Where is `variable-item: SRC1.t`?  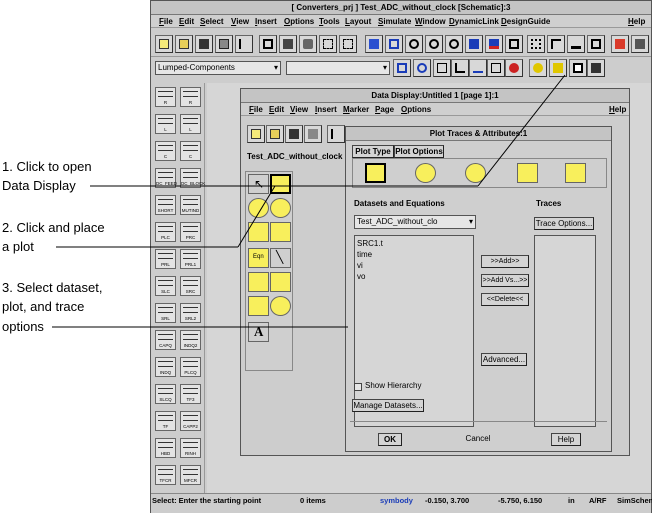
variable-item: SRC1.t is located at coordinates (415, 243).